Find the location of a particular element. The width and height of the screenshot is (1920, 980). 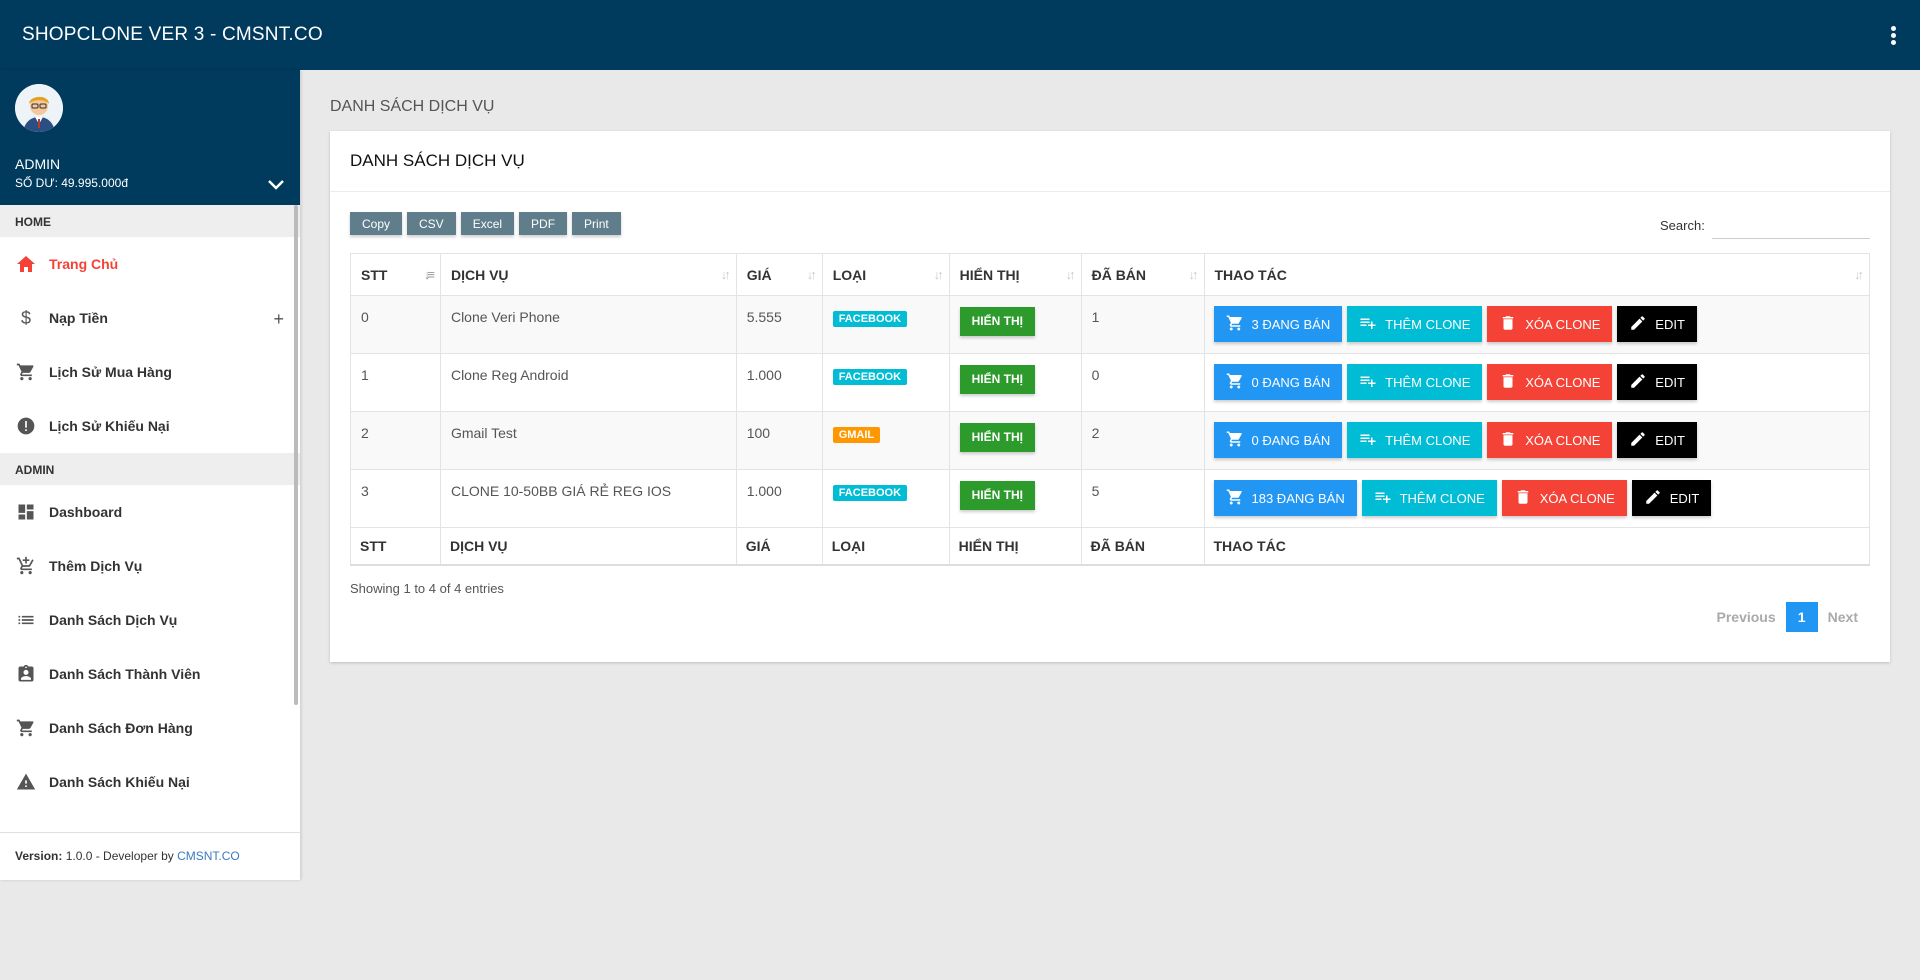

delete-clone-label: XÓA CLONE is located at coordinates (1563, 382).